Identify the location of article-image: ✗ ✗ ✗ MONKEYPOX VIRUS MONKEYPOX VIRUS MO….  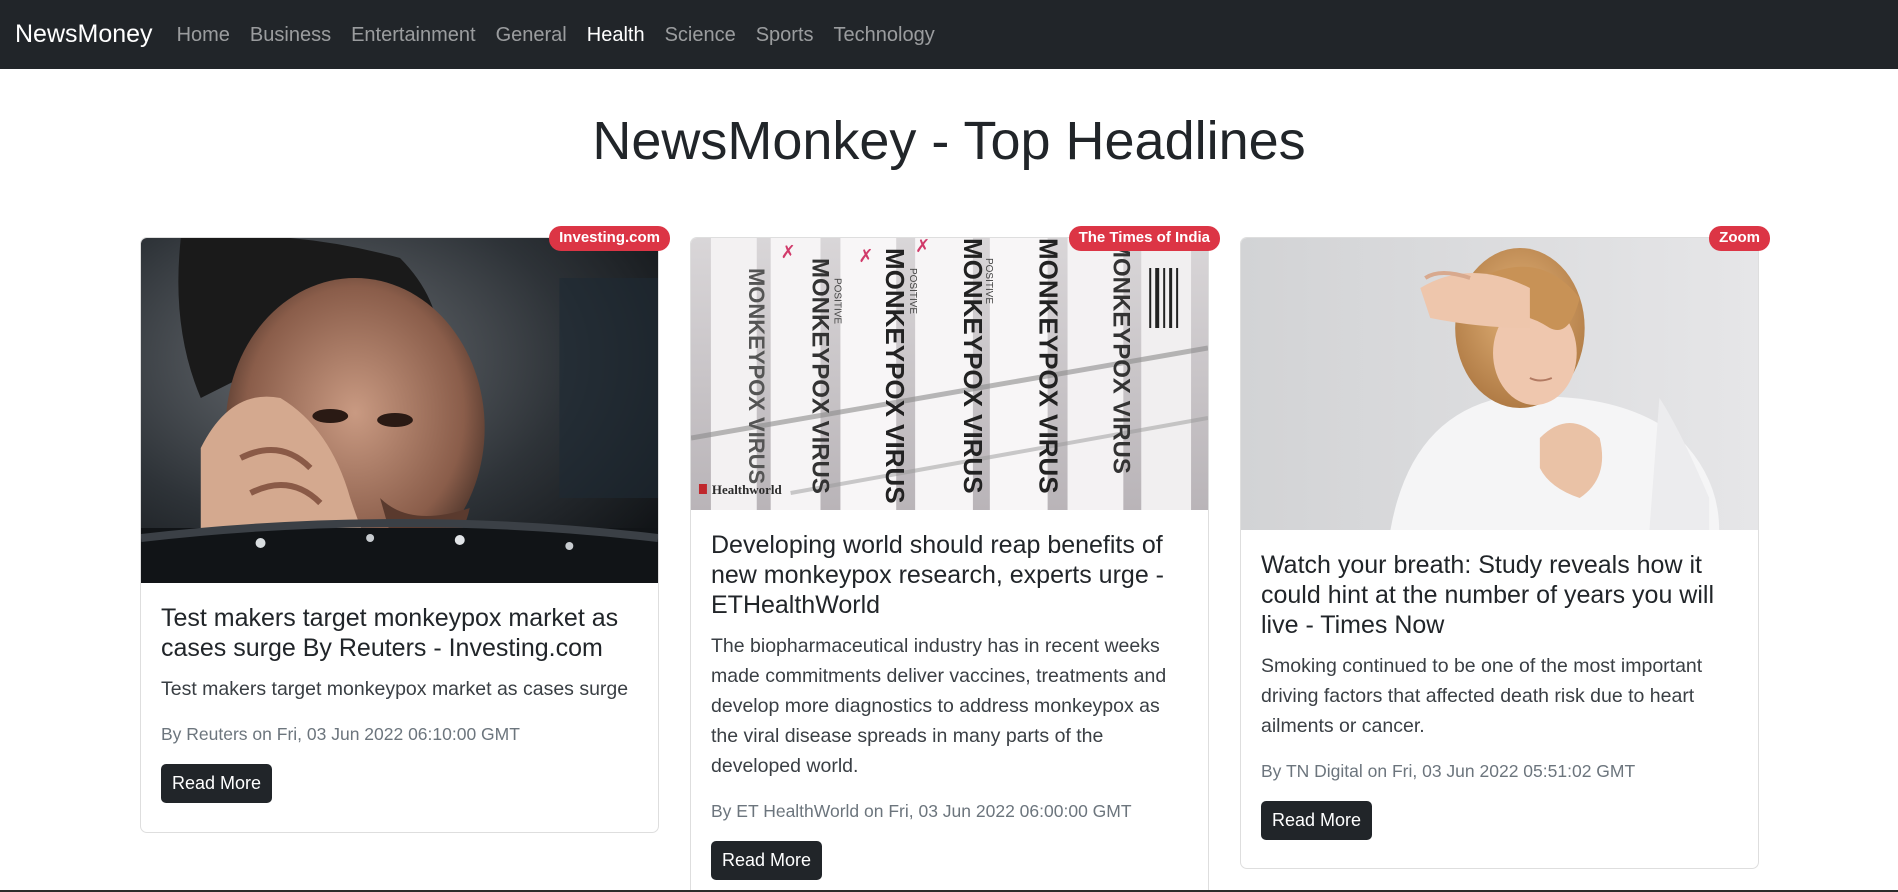
(949, 374).